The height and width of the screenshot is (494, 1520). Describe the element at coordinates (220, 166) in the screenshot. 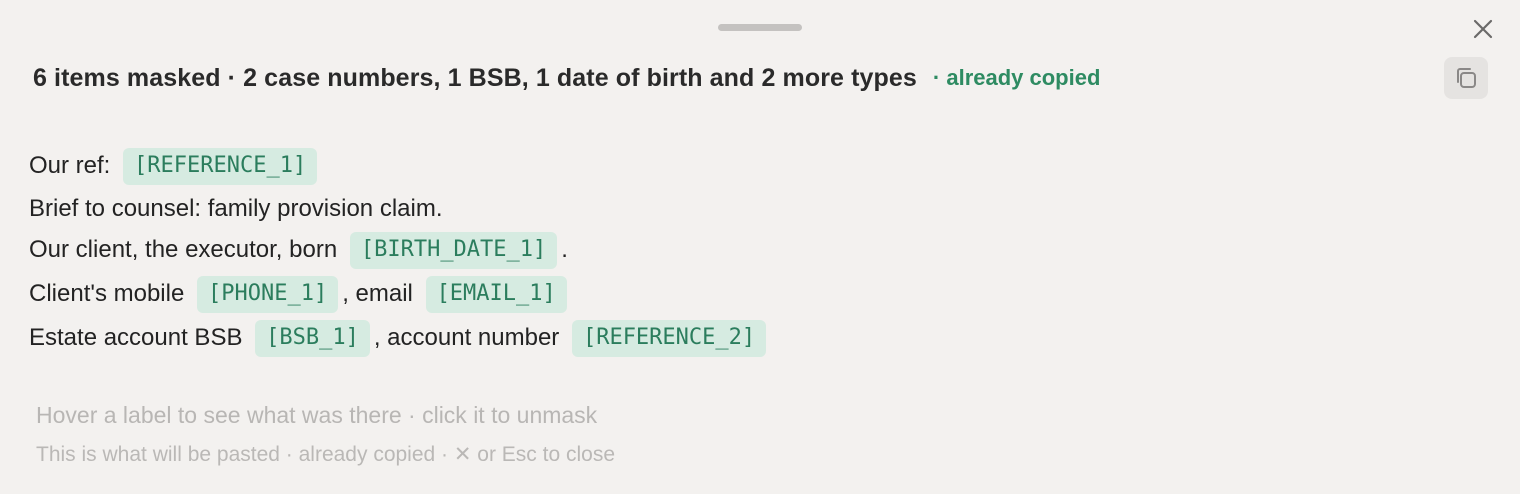

I see `mask-label-reference-1: [REFERENCE_1]` at that location.